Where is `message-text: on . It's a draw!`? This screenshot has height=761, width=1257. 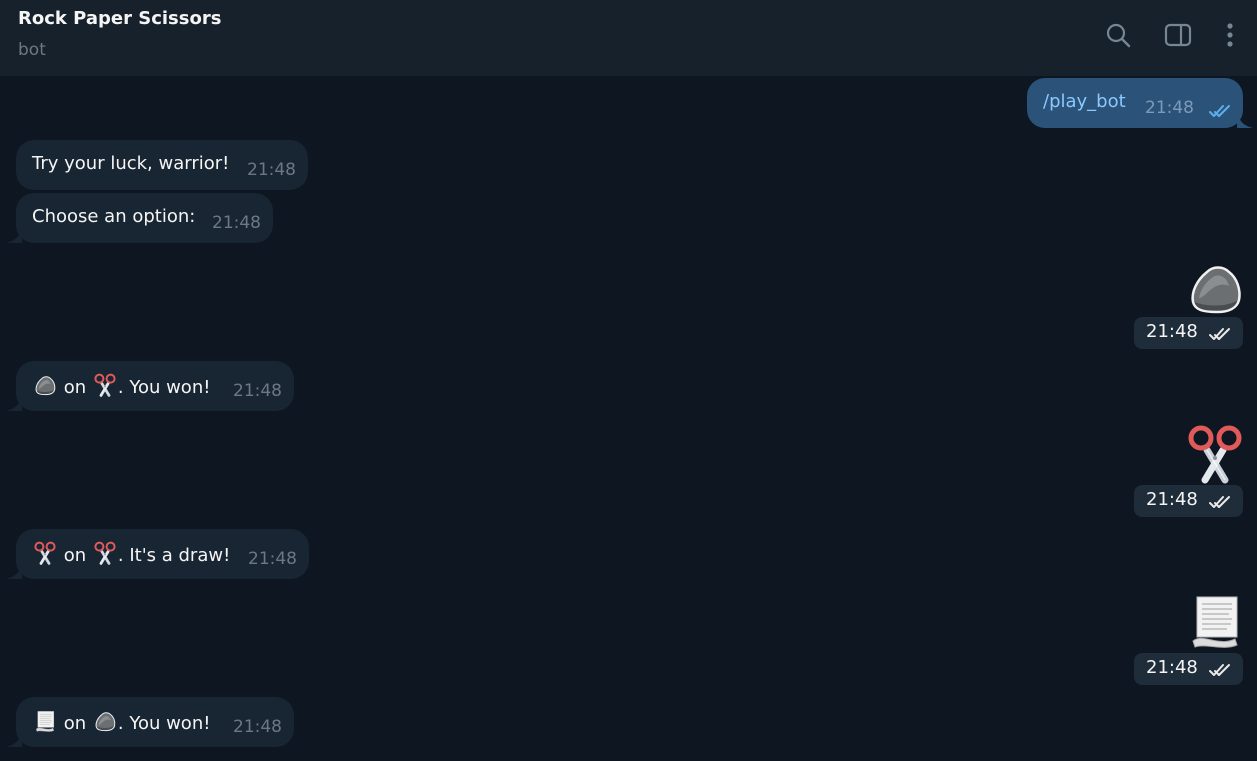 message-text: on . It's a draw! is located at coordinates (131, 554).